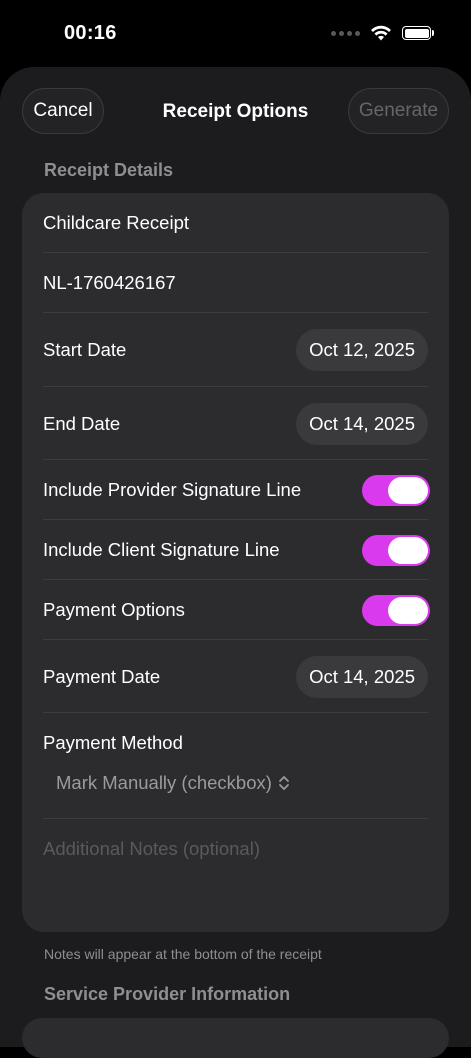 Image resolution: width=471 pixels, height=1058 pixels. What do you see at coordinates (167, 994) in the screenshot?
I see `service-provider-header: Service Provider Information` at bounding box center [167, 994].